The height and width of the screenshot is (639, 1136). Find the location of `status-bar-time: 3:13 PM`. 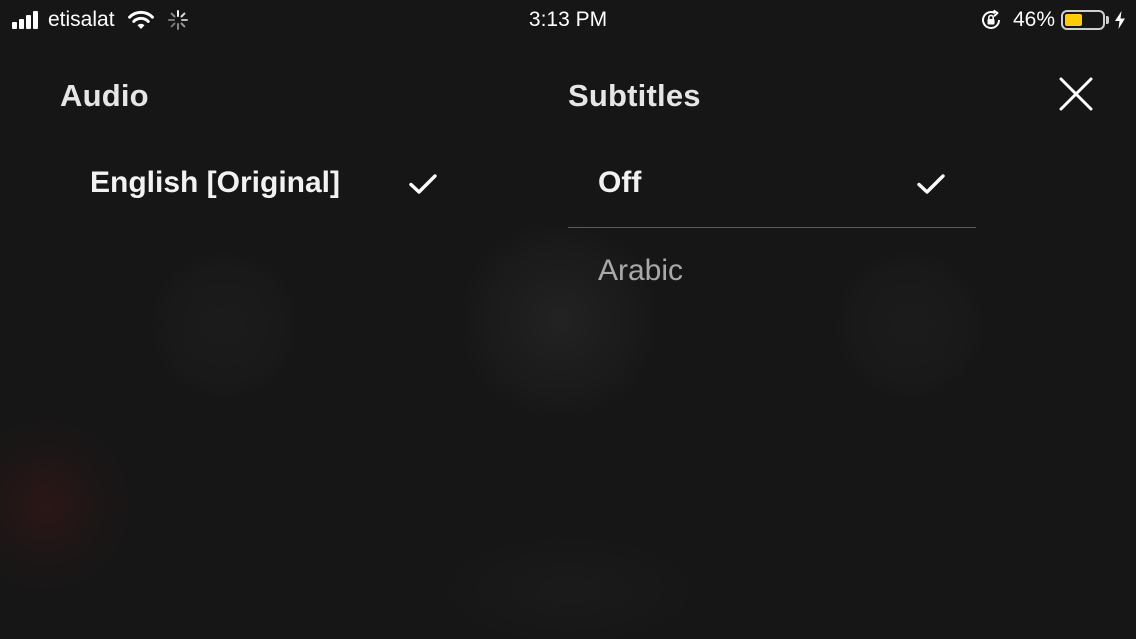

status-bar-time: 3:13 PM is located at coordinates (568, 19).